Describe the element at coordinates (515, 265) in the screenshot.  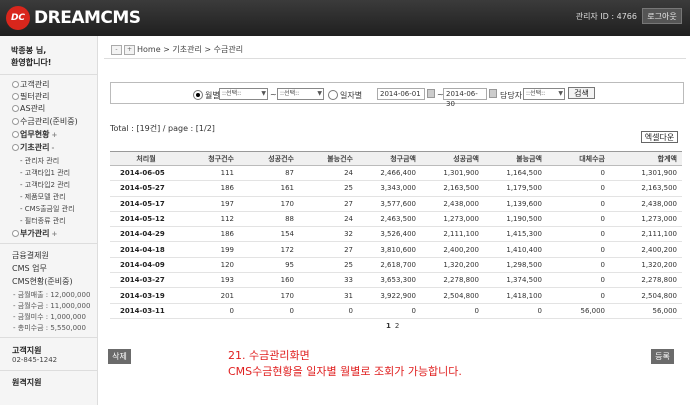
I see `table-cell: 1,298,500` at that location.